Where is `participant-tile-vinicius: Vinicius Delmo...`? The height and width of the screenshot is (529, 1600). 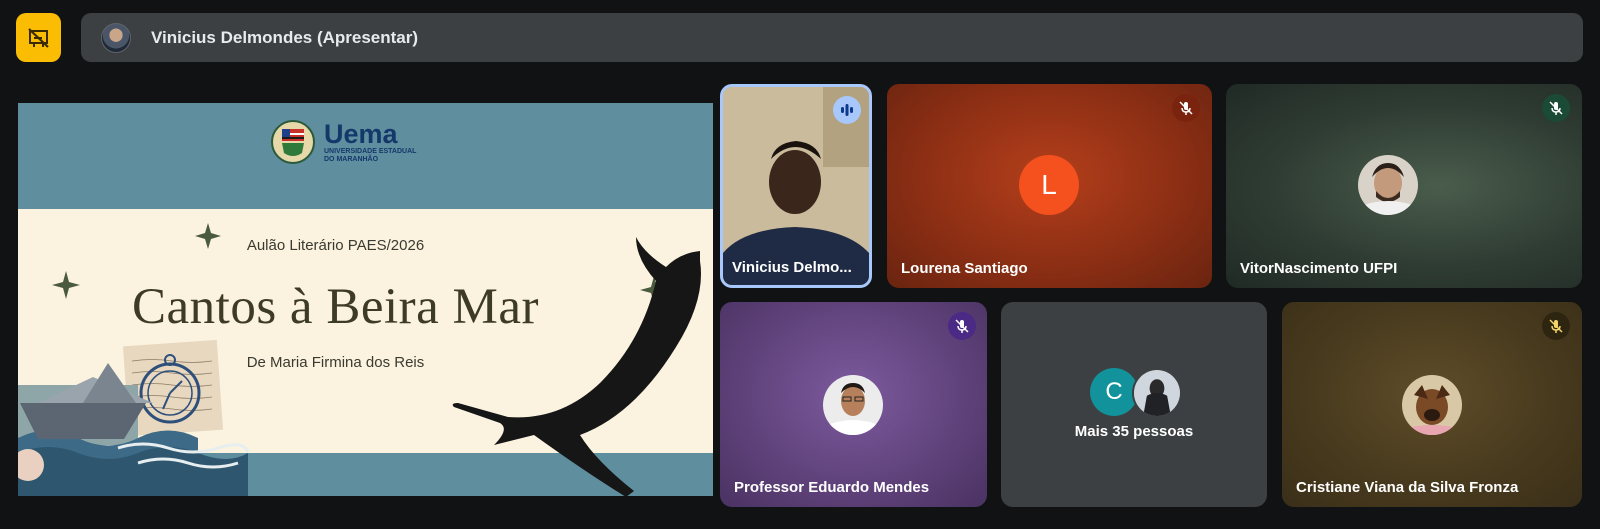
participant-tile-vinicius: Vinicius Delmo... is located at coordinates (796, 186).